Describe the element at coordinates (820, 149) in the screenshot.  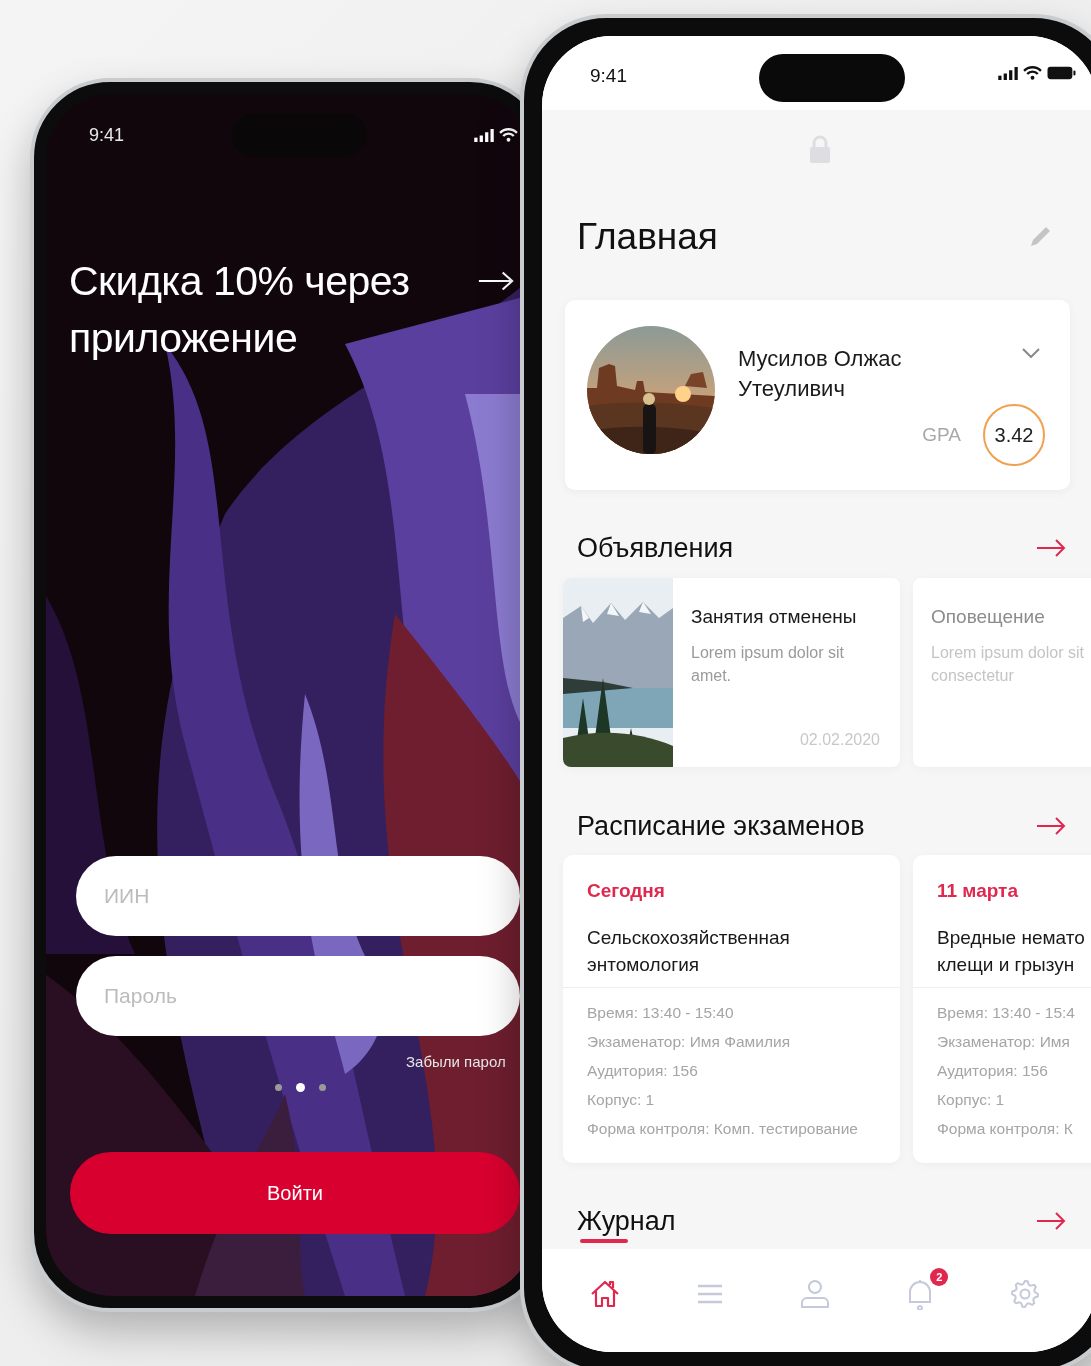
I see `lock-icon` at that location.